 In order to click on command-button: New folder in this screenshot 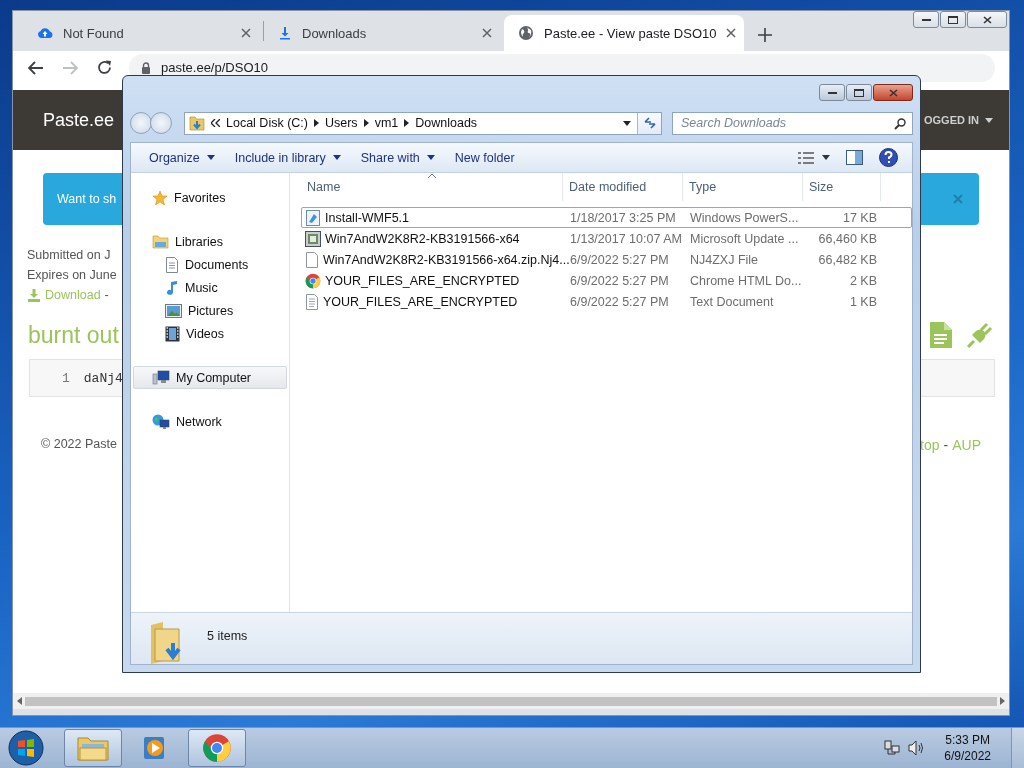, I will do `click(484, 157)`.